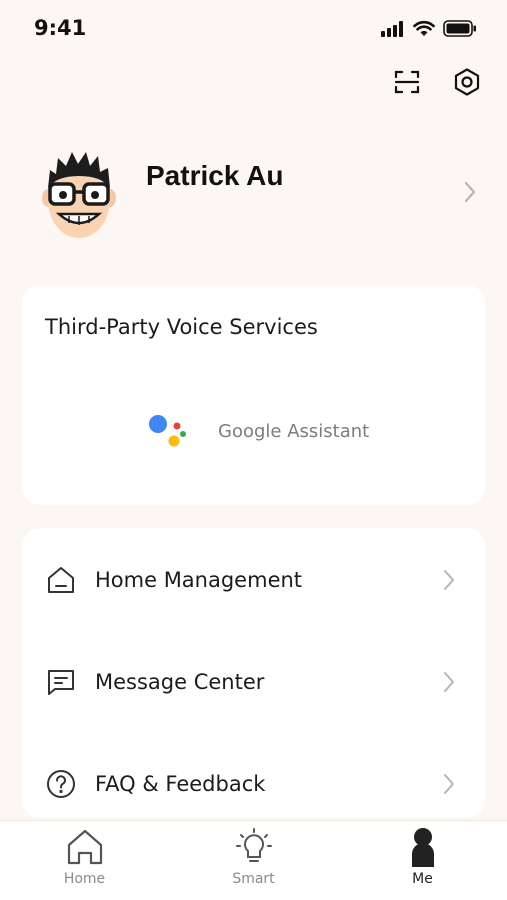 This screenshot has width=507, height=900. I want to click on status-bar: 9:41, so click(253, 28).